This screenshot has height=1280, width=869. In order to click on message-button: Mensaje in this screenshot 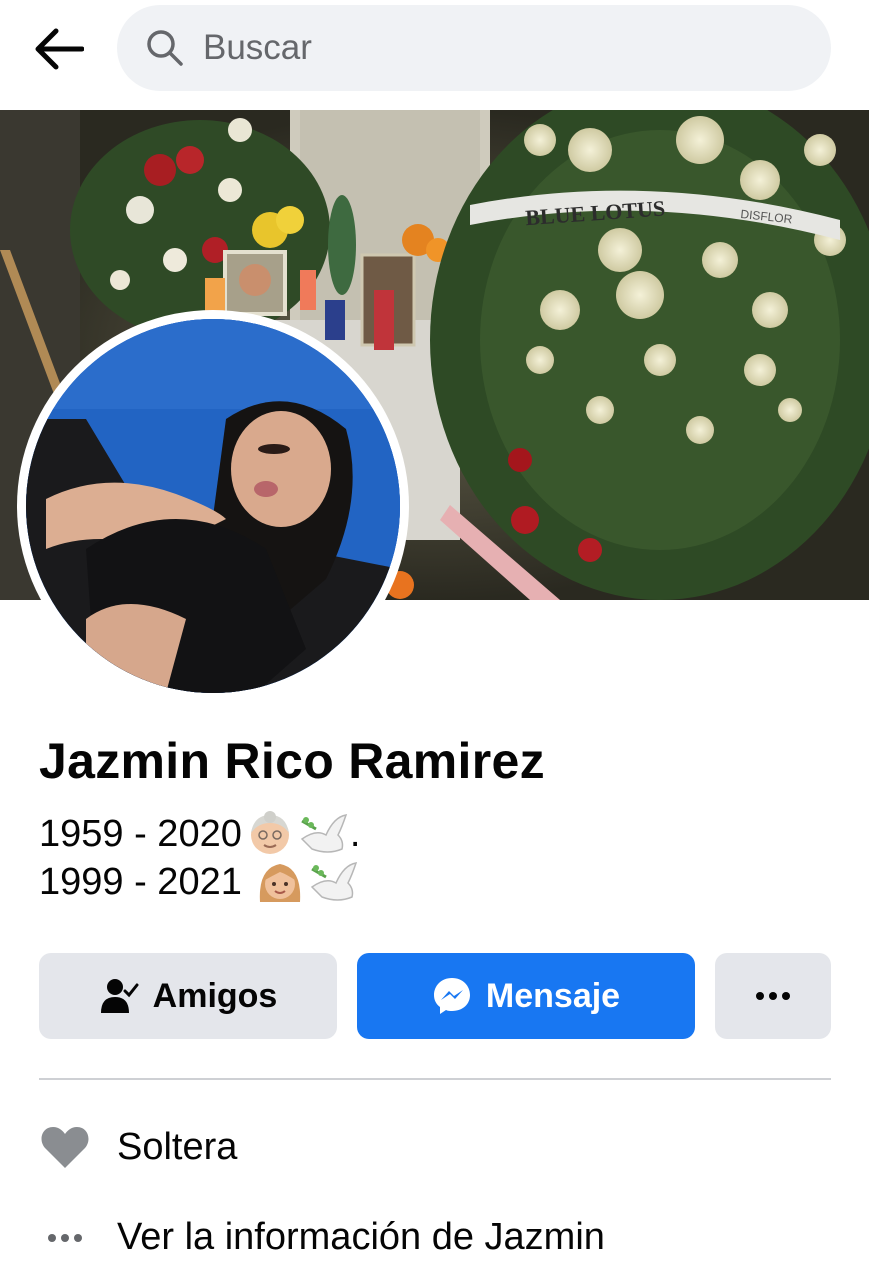, I will do `click(526, 996)`.